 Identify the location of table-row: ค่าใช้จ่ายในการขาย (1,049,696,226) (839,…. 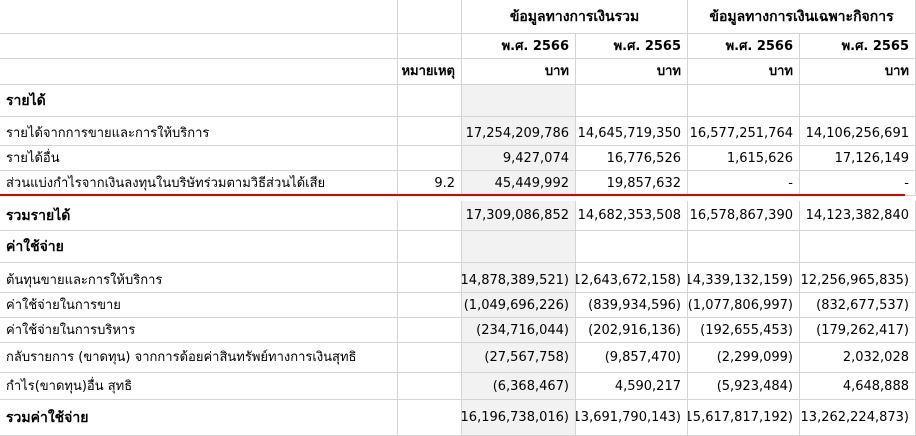
(458, 305).